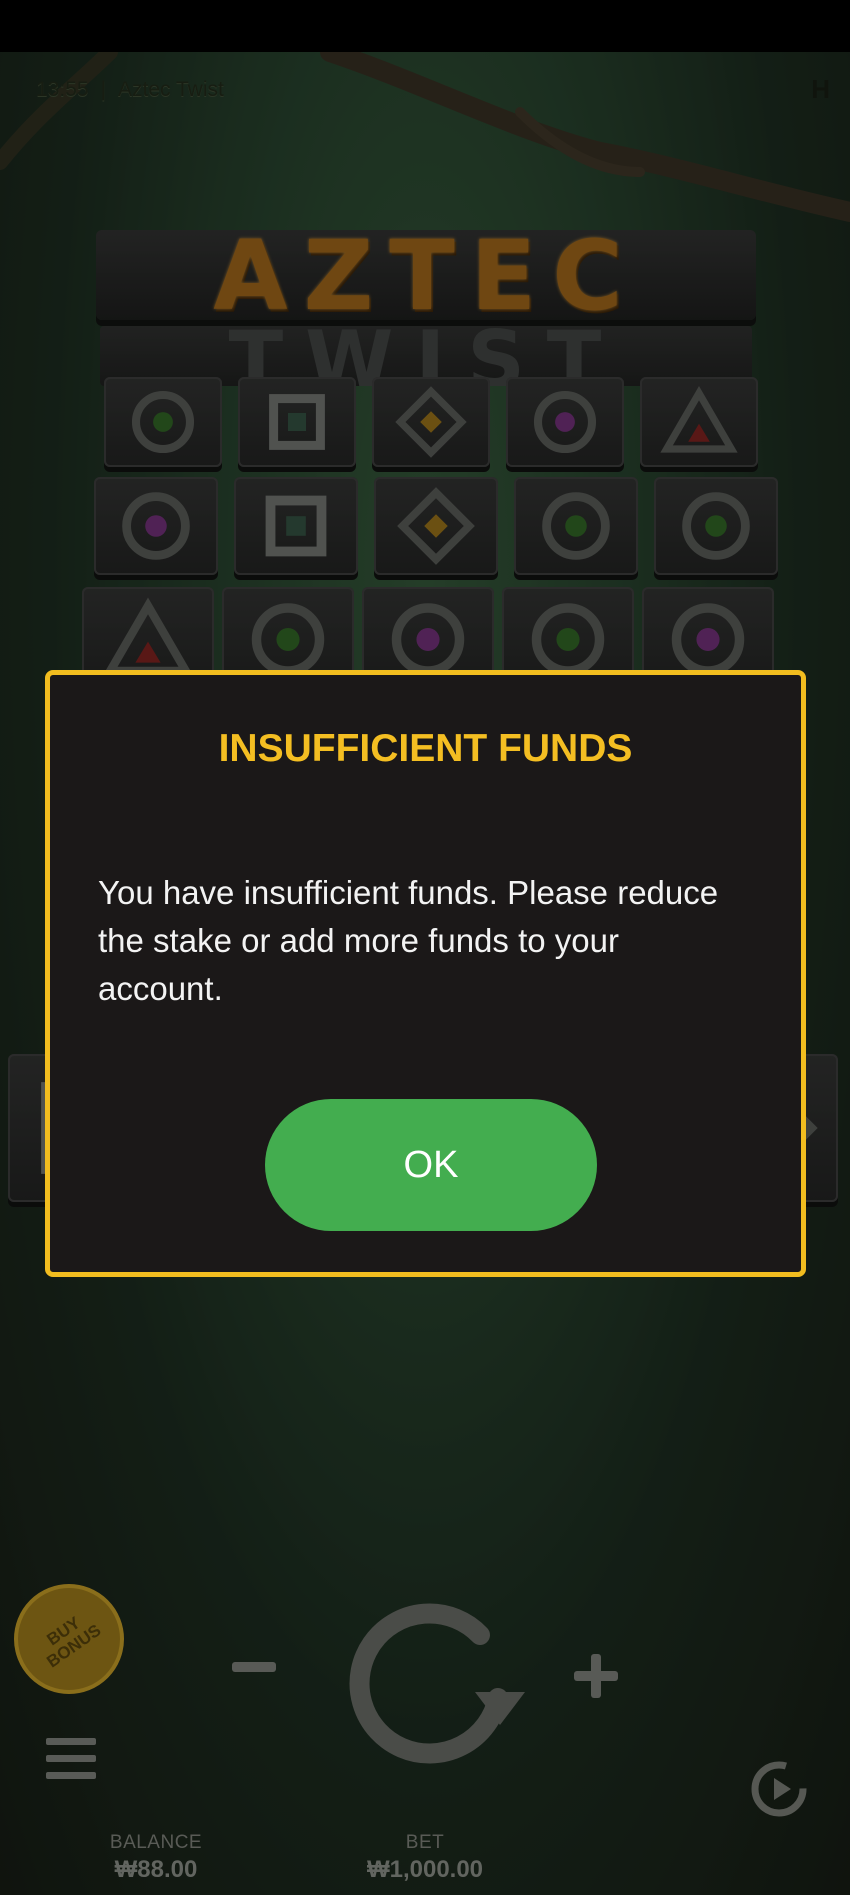 The height and width of the screenshot is (1895, 850). I want to click on autoplay-icon, so click(779, 1789).